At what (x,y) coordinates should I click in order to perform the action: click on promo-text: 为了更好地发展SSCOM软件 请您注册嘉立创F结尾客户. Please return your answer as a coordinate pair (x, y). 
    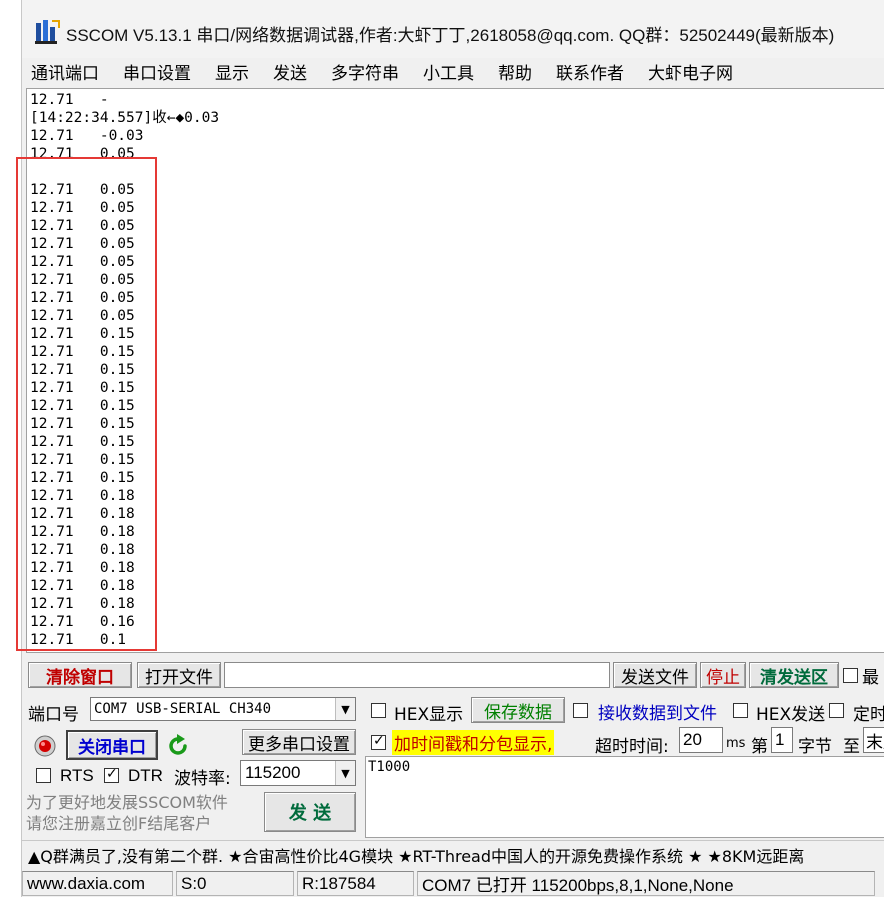
    Looking at the image, I should click on (127, 813).